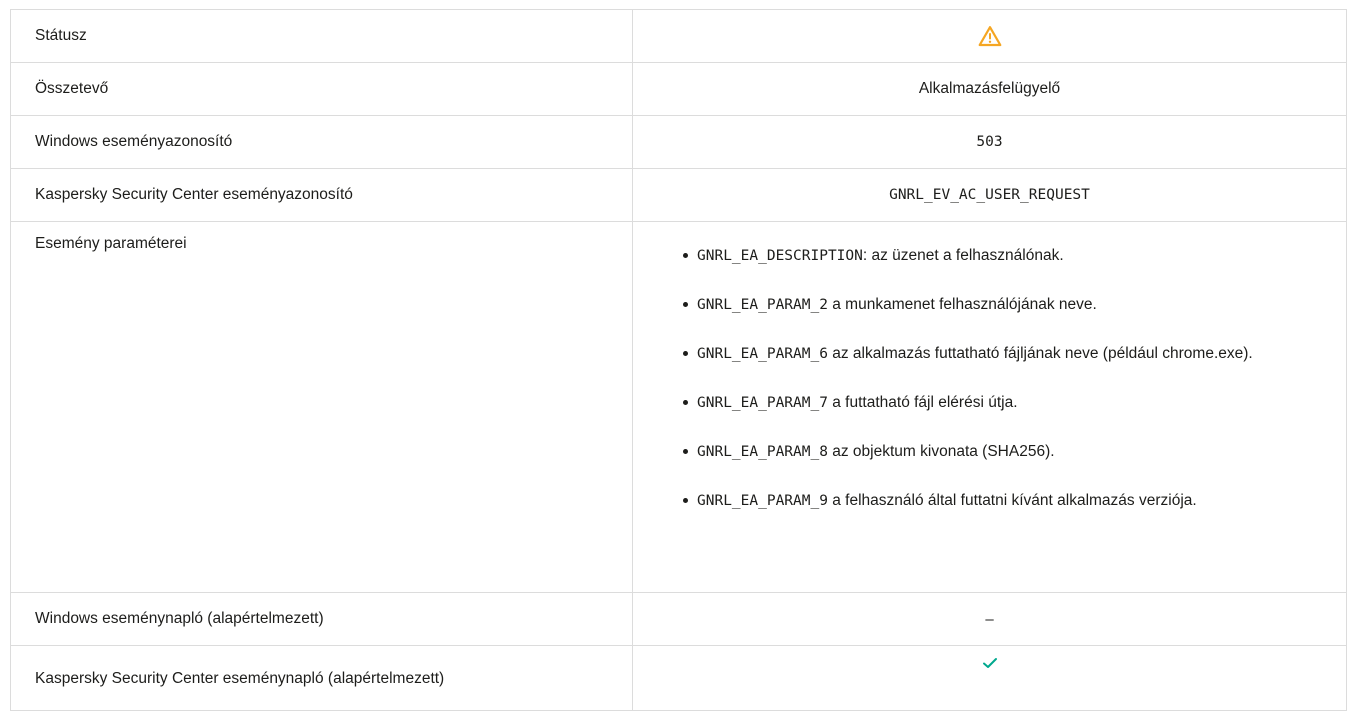 This screenshot has height=713, width=1356. I want to click on check-icon, so click(990, 663).